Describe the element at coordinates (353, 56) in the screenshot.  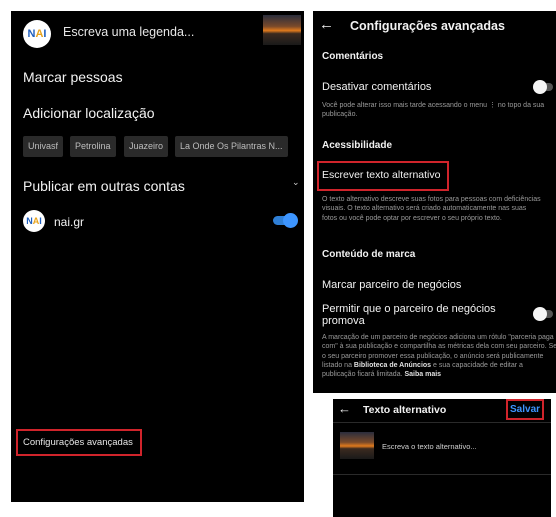
I see `comments-header: Comentários` at that location.